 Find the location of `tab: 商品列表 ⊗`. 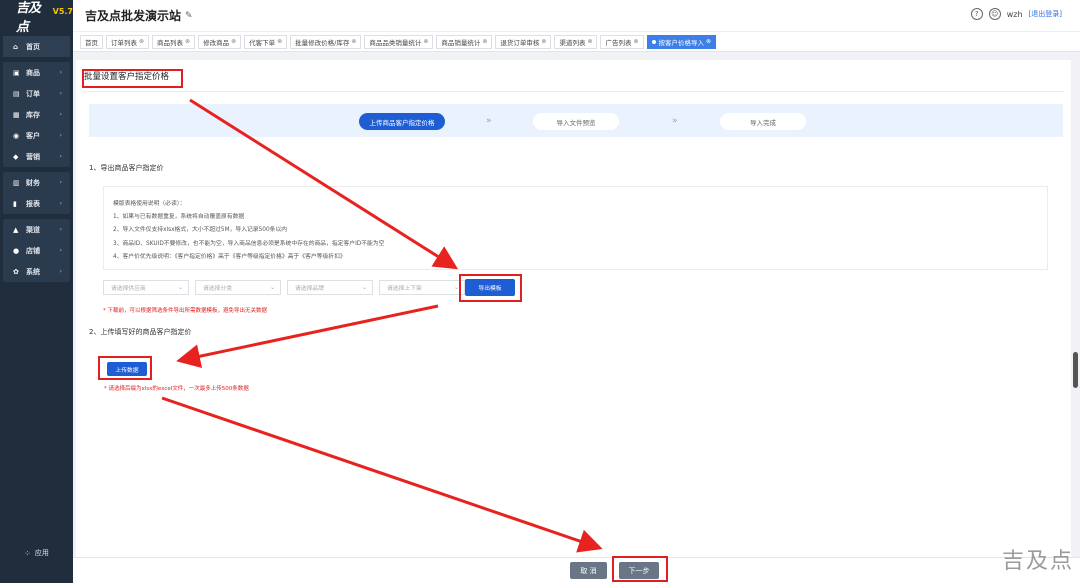

tab: 商品列表 ⊗ is located at coordinates (174, 41).